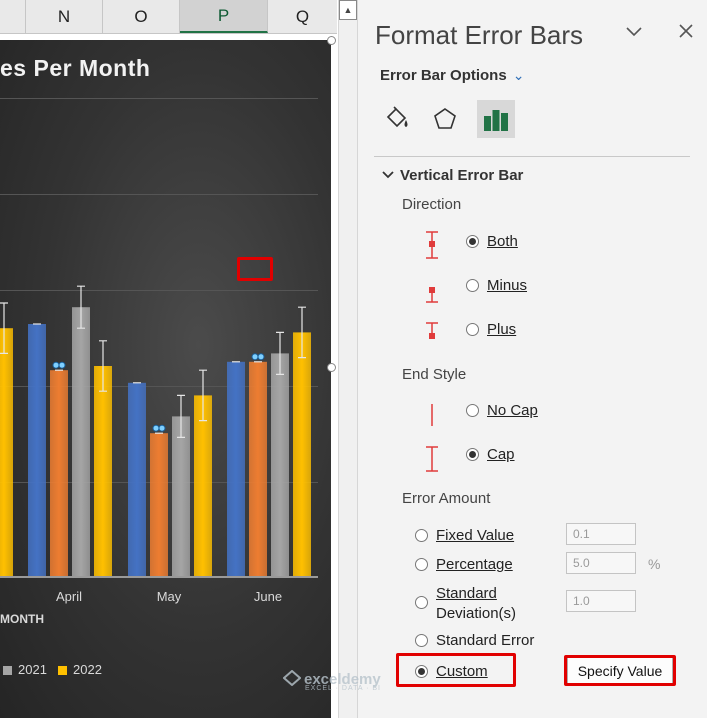  Describe the element at coordinates (169, 596) in the screenshot. I see `month-label-may: May` at that location.